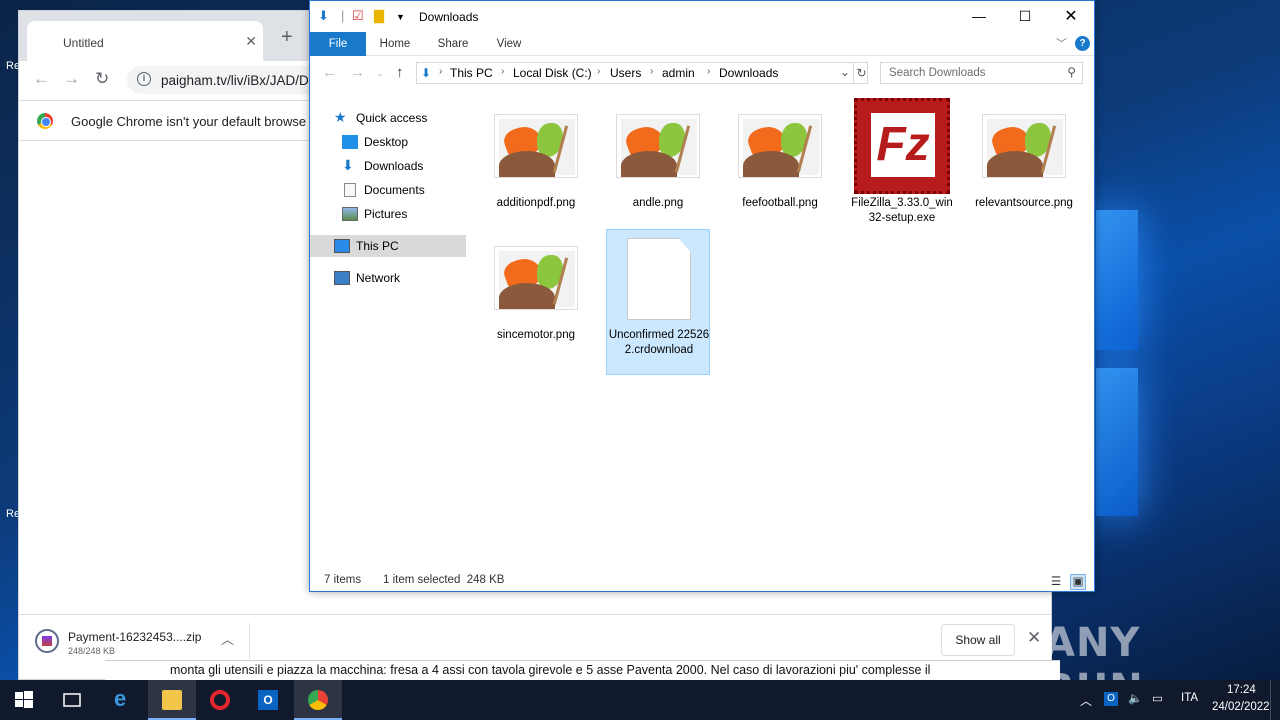 The image size is (1280, 720). I want to click on computer-icon, so click(342, 246).